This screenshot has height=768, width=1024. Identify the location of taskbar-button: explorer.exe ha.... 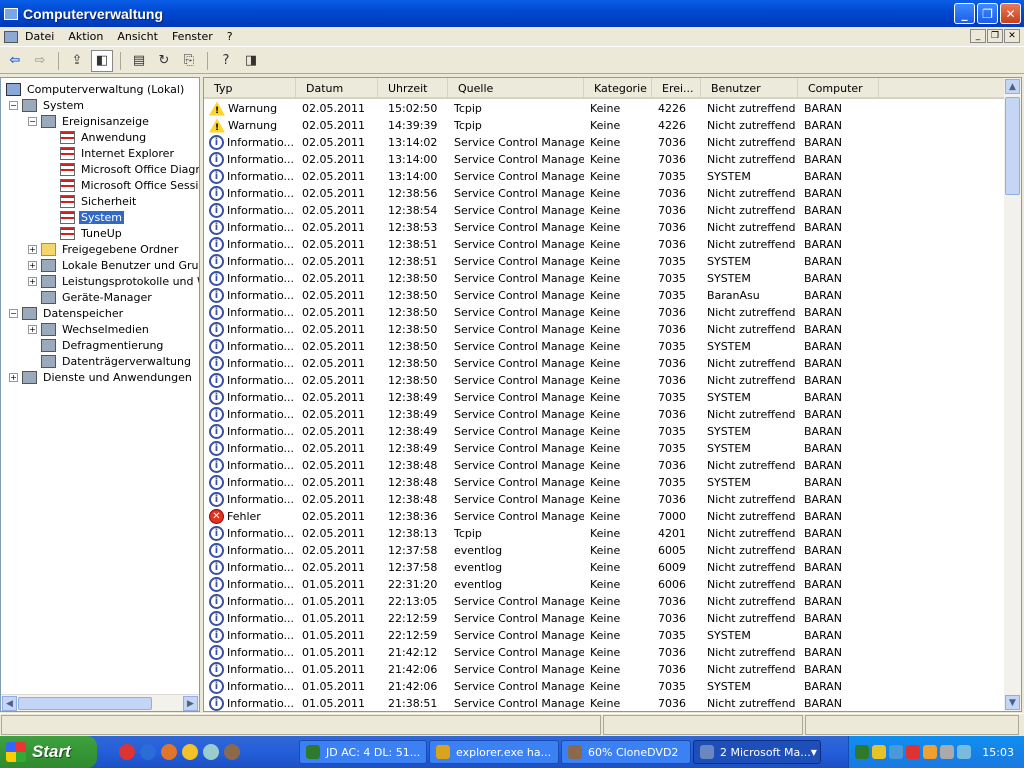
(494, 752).